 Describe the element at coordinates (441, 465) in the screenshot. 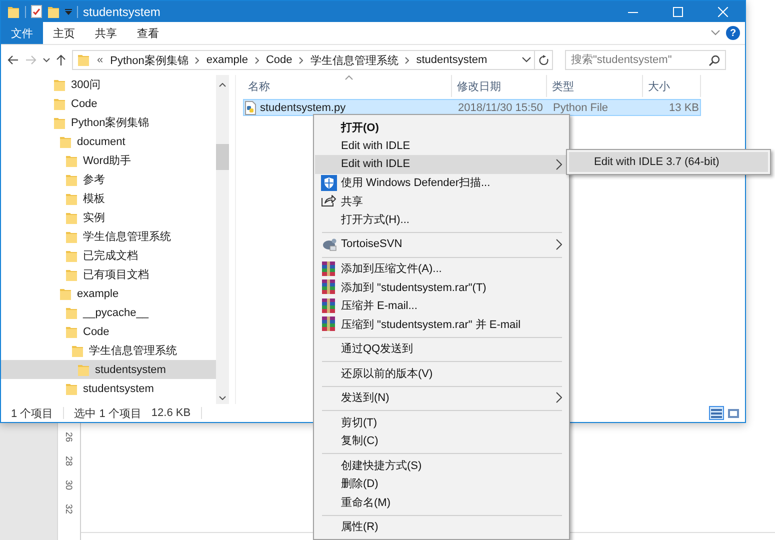

I see `menu-item: 创建快捷方式(S)` at that location.